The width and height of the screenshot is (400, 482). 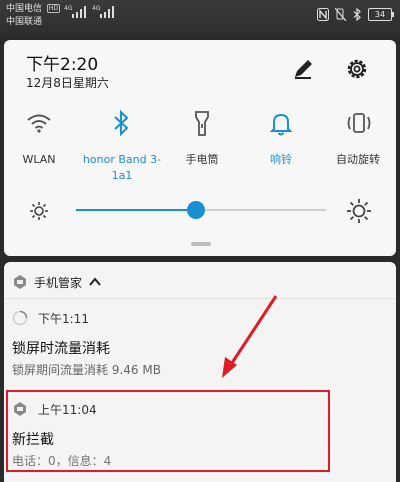 I want to click on carrier-1: 中国电信 HD, so click(x=33, y=9).